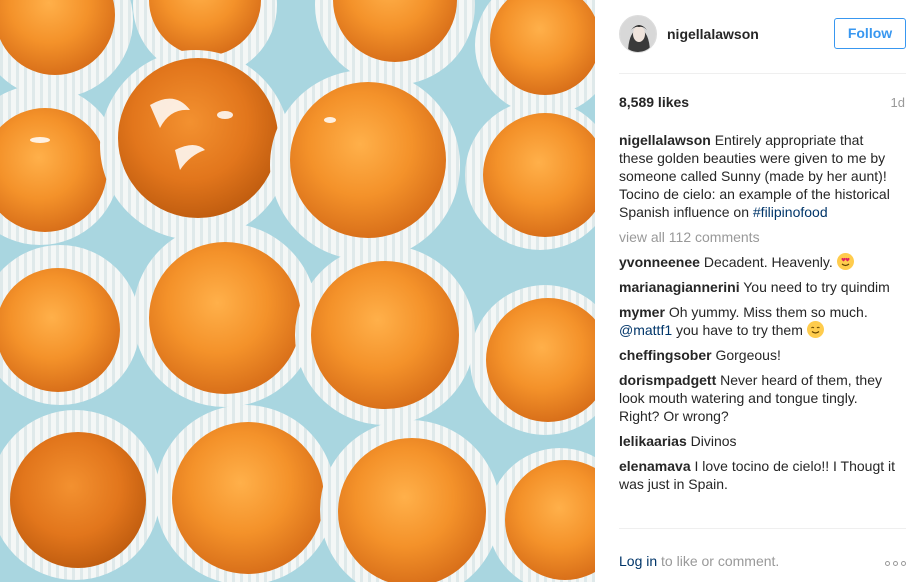  Describe the element at coordinates (759, 441) in the screenshot. I see `comment: lelikaarias Divinos` at that location.